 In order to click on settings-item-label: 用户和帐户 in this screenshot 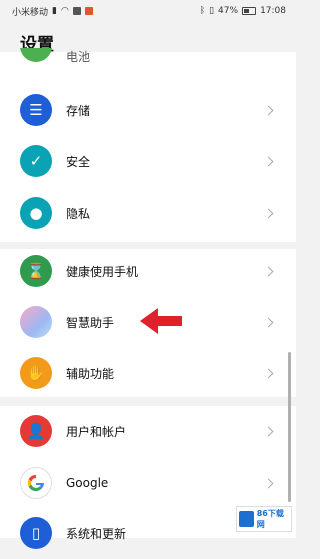, I will do `click(96, 431)`.